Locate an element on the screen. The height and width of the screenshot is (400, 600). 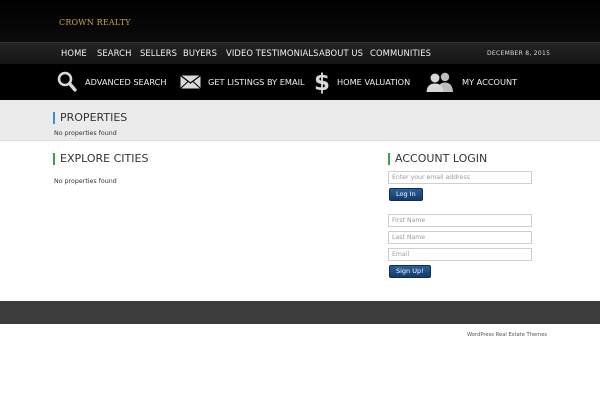
nav-item-buyers: BUYERS is located at coordinates (200, 53).